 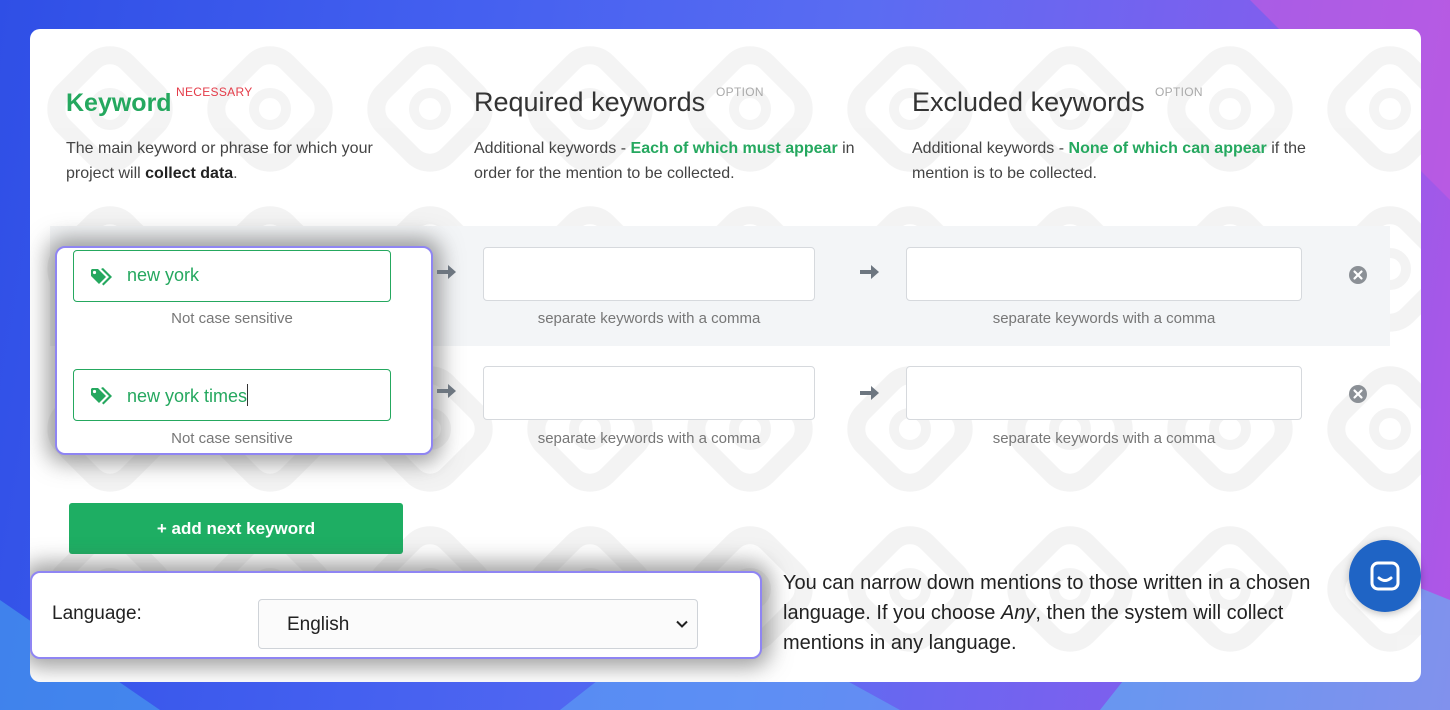 I want to click on keyword-input: new york times, so click(x=232, y=395).